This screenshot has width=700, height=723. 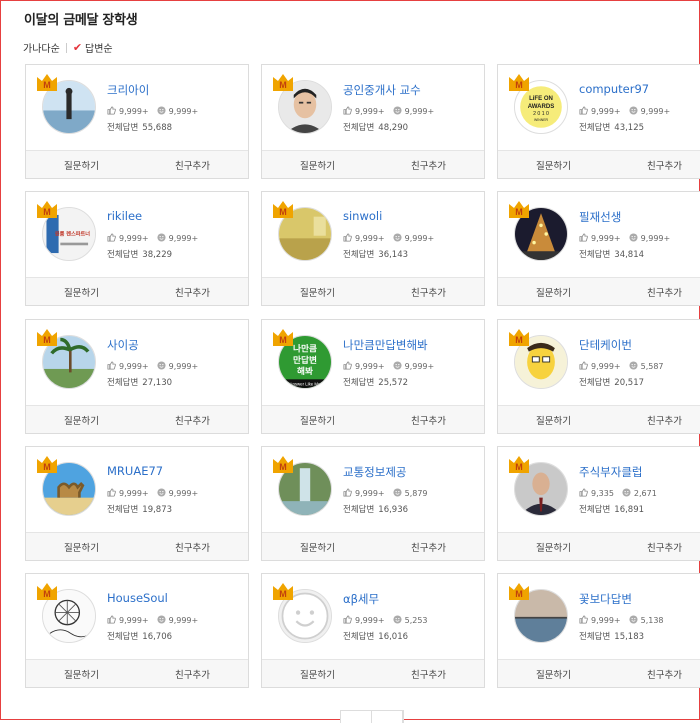 I want to click on sort-alphabetical-link: 가나다순, so click(x=41, y=47).